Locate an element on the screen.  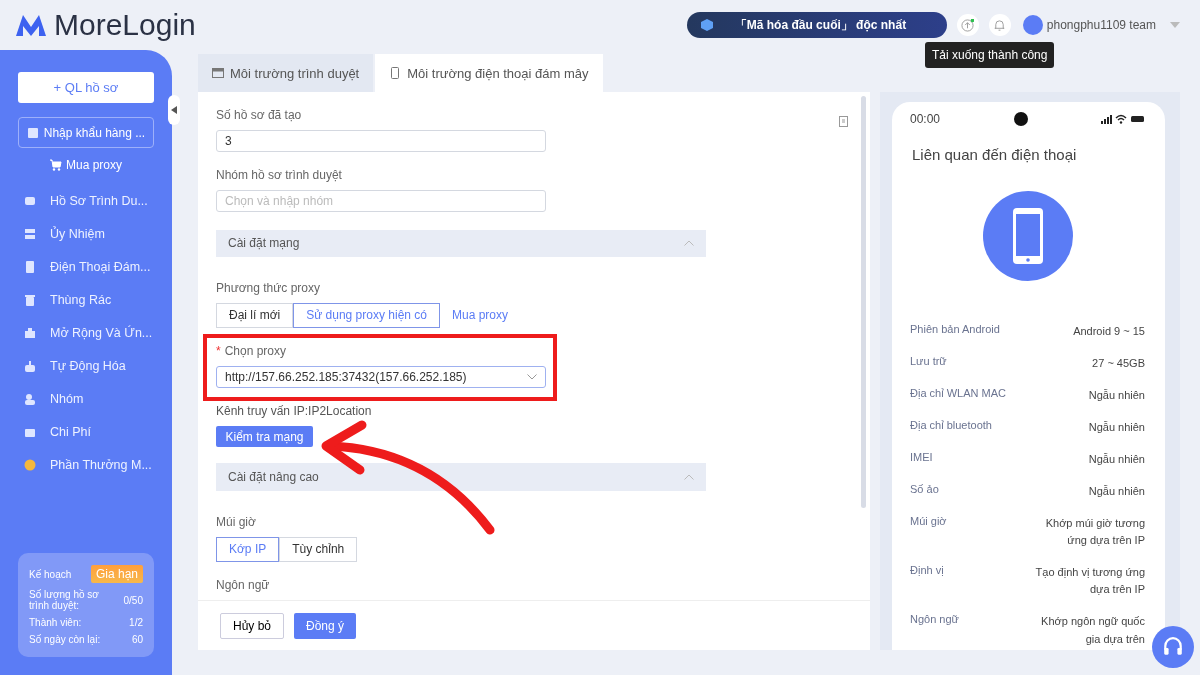
status-icons is located at coordinates (1123, 119).